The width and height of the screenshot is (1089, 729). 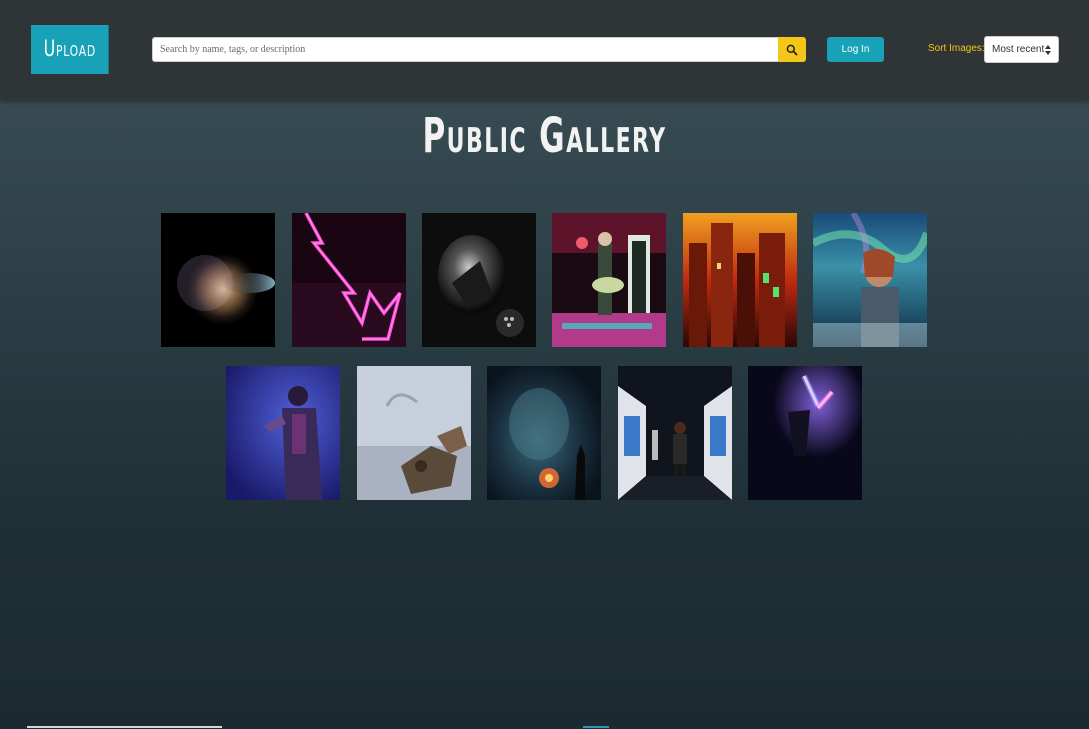 I want to click on sort-select: Most recent, so click(x=1021, y=49).